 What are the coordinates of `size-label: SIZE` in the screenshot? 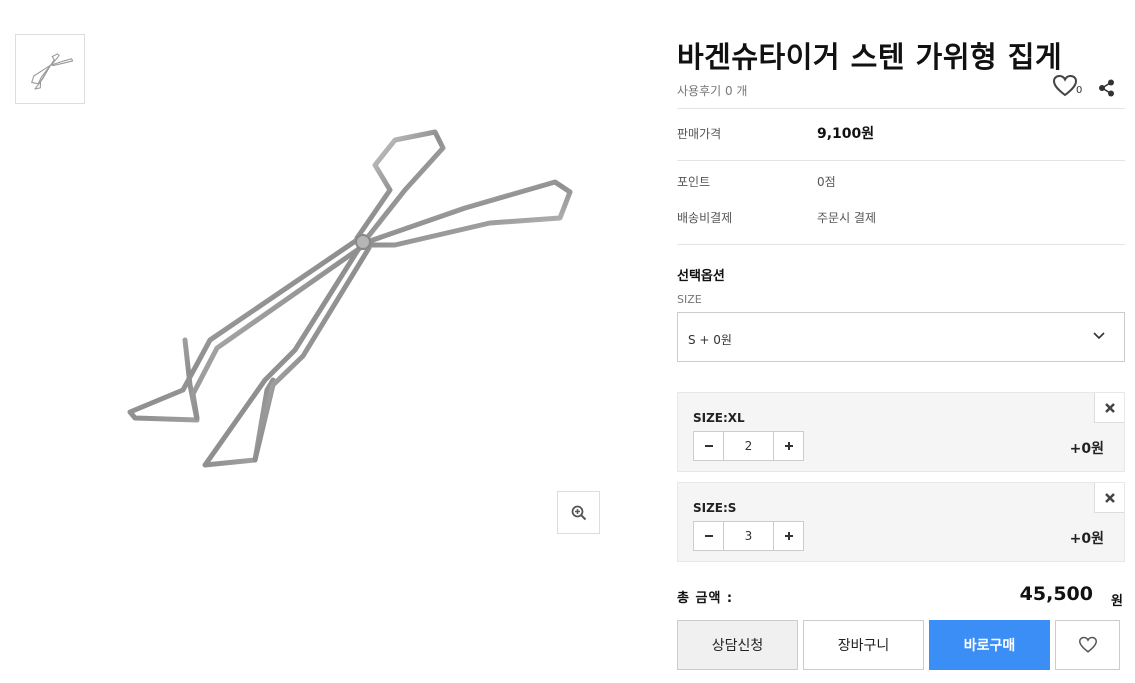 It's located at (689, 299).